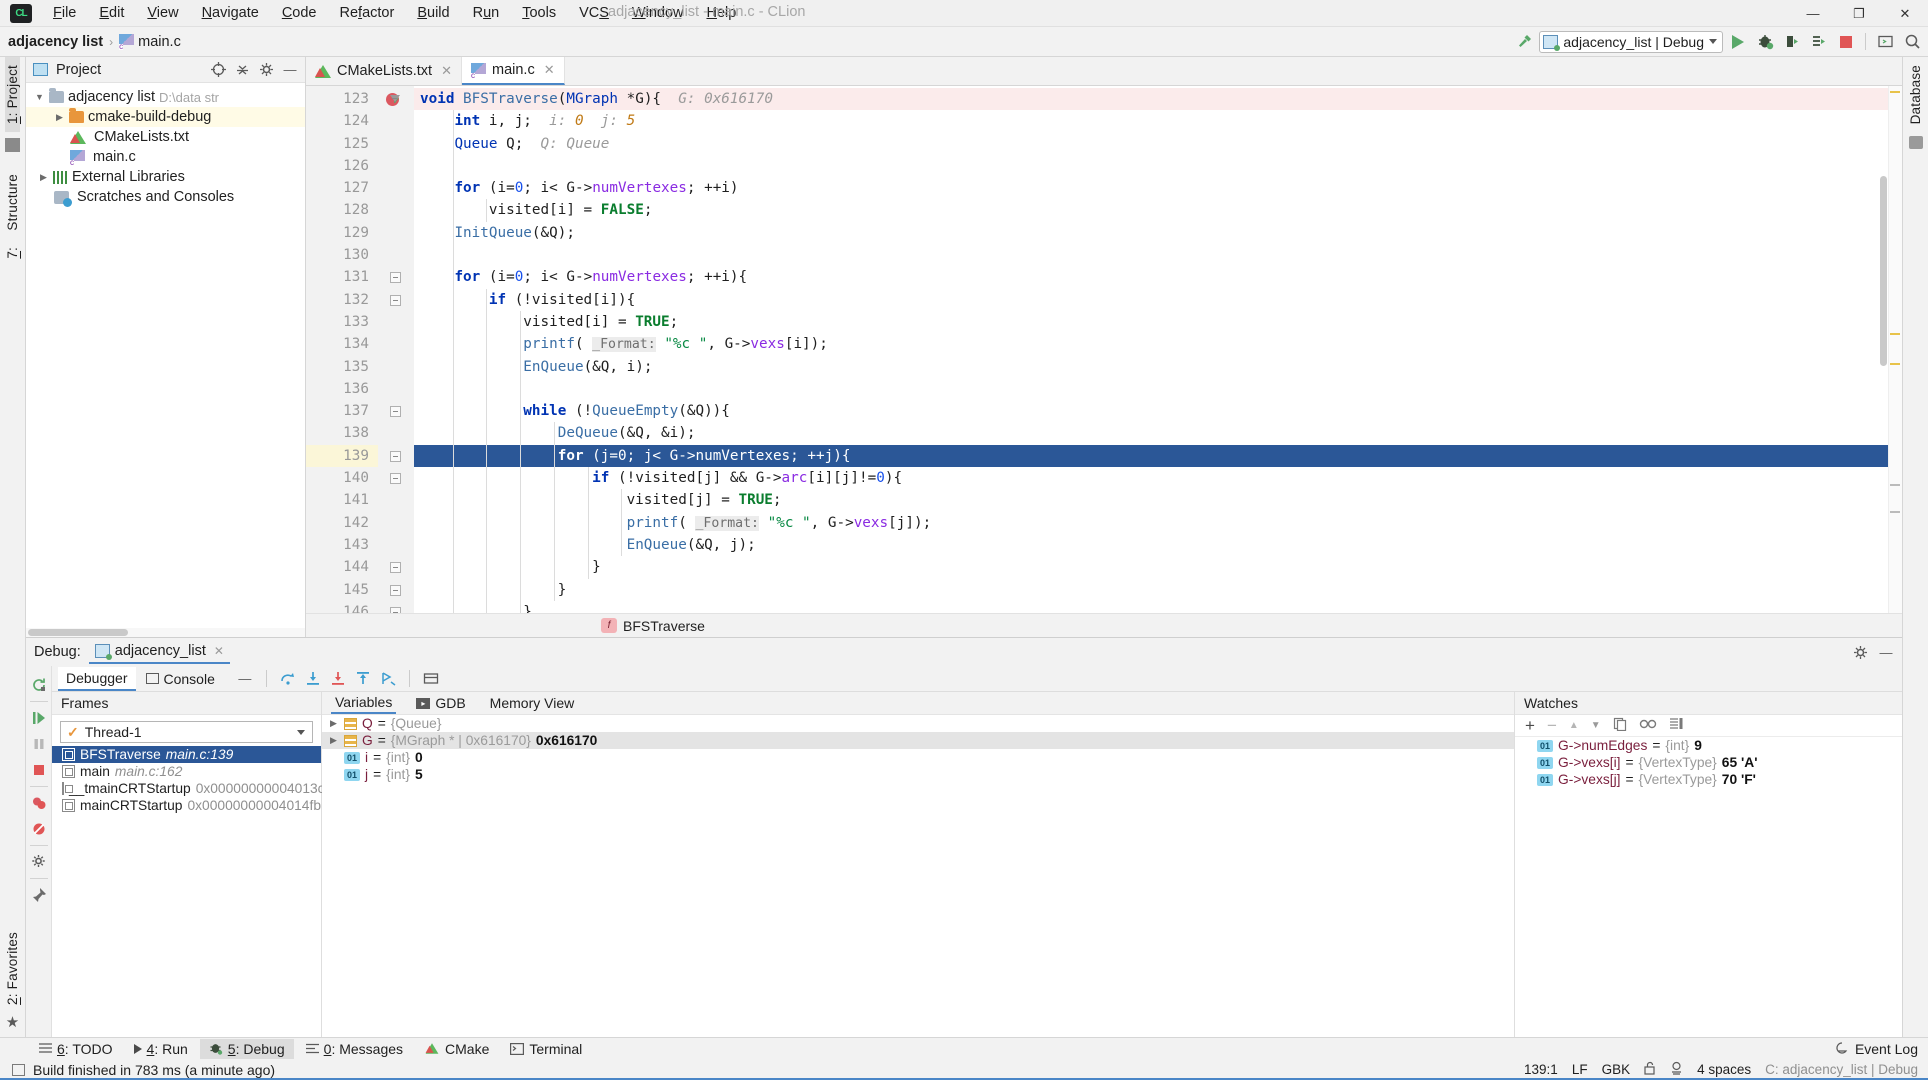 The width and height of the screenshot is (1928, 1080). What do you see at coordinates (918, 774) in the screenshot?
I see `variable-row: 01 j = {int} 5` at bounding box center [918, 774].